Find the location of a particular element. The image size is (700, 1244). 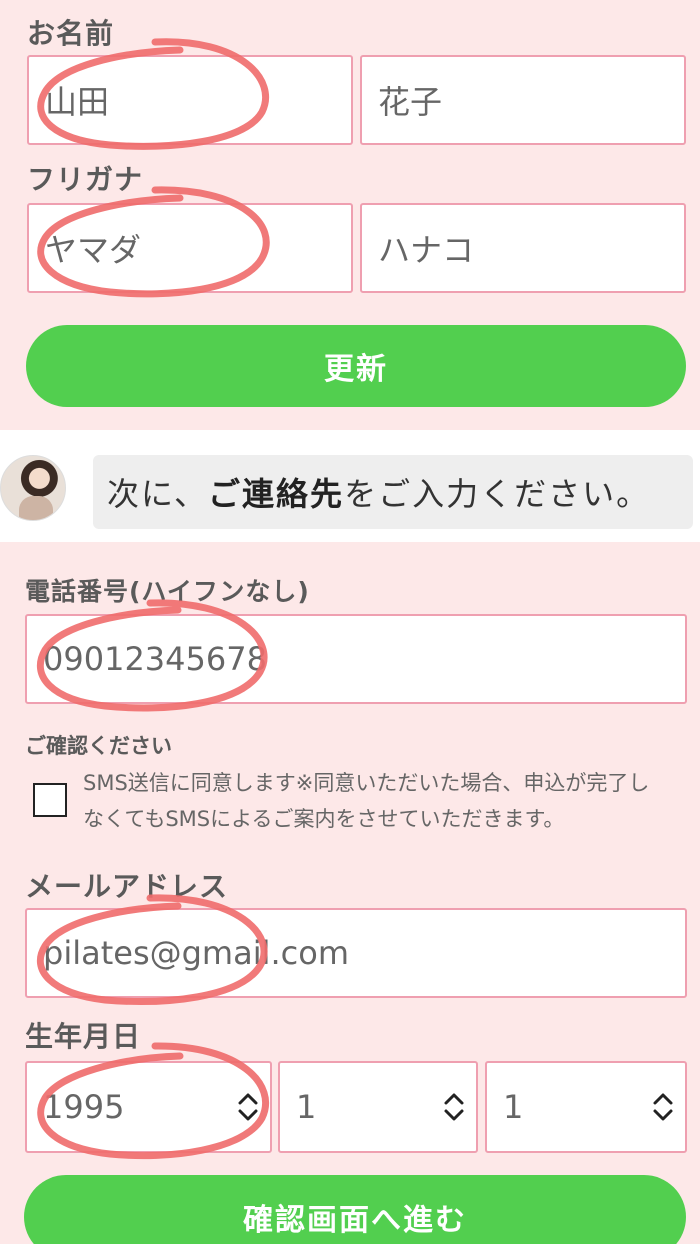

name-label: お名前 is located at coordinates (71, 33).